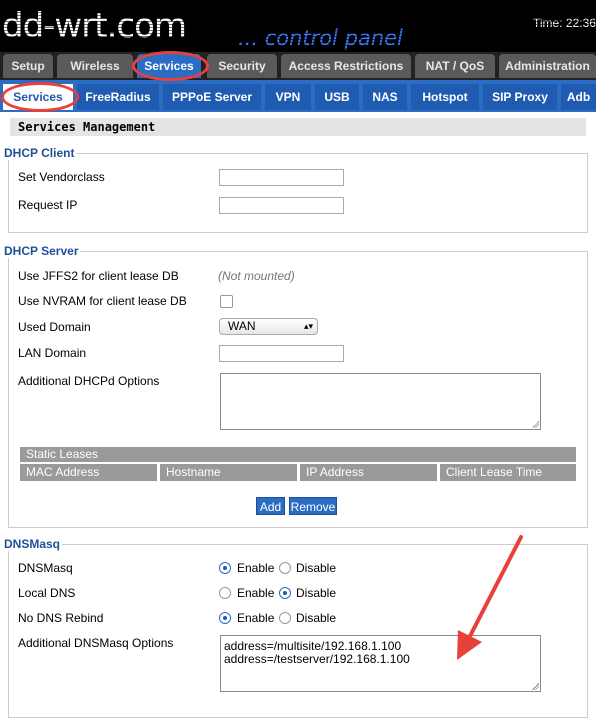  What do you see at coordinates (508, 472) in the screenshot?
I see `col-client-lease-time: Client Lease Time` at bounding box center [508, 472].